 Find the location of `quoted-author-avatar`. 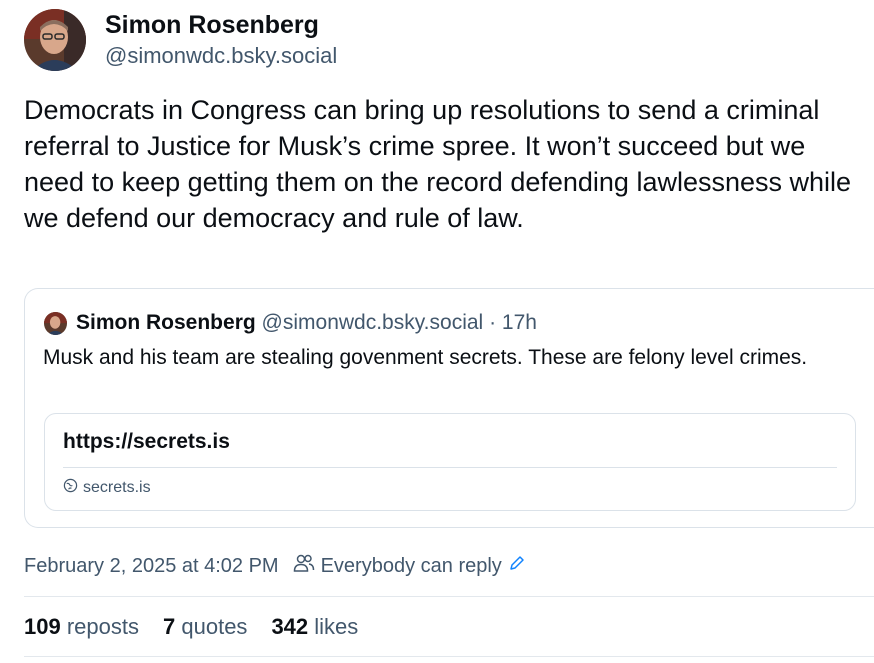

quoted-author-avatar is located at coordinates (55, 323).